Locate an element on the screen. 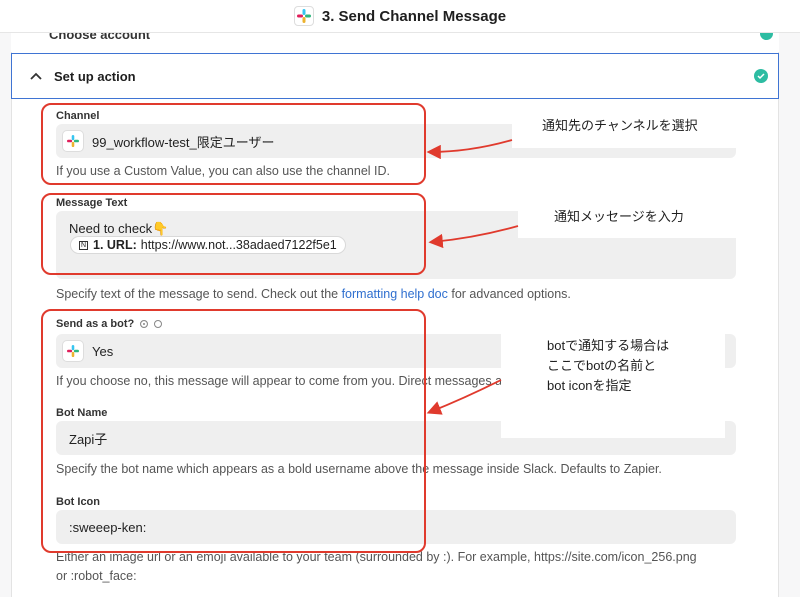 This screenshot has width=800, height=597. choose-account-label: Choose account is located at coordinates (100, 37).